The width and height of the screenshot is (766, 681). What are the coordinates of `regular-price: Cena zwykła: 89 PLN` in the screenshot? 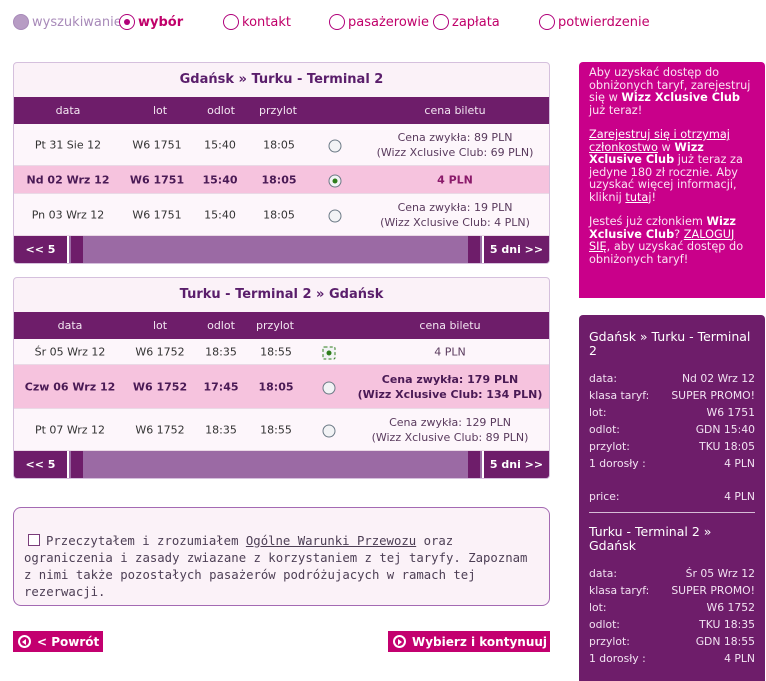 It's located at (455, 137).